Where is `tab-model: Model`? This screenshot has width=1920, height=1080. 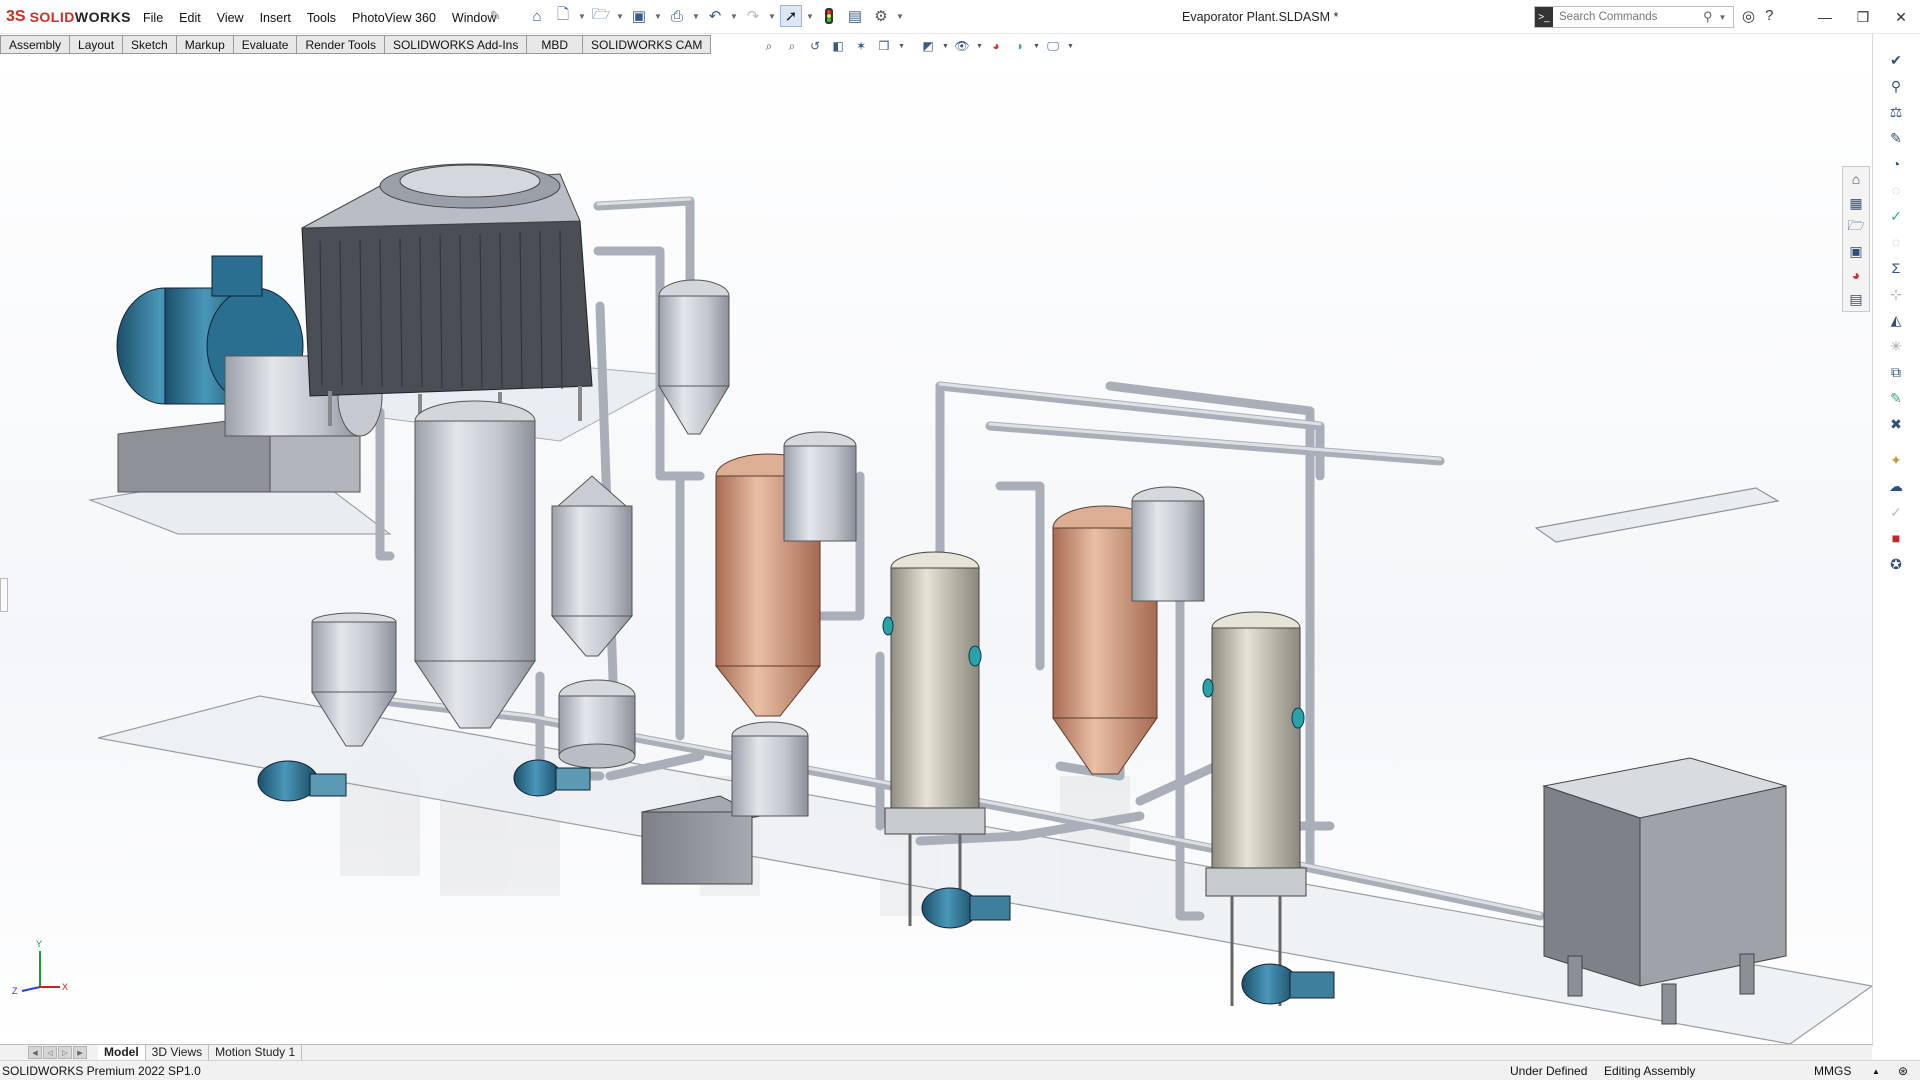 tab-model: Model is located at coordinates (122, 1052).